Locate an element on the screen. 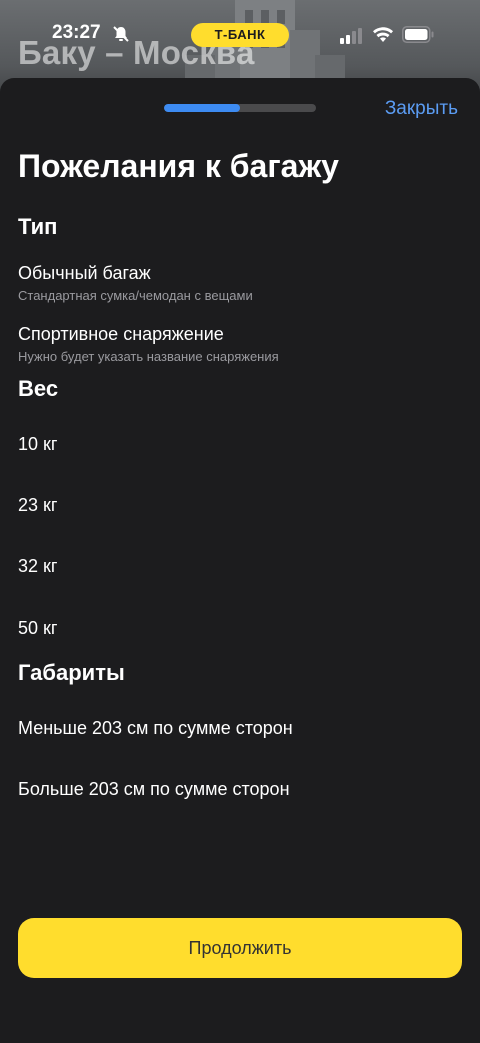 The image size is (480, 1043). option-weight-23: 23 кг is located at coordinates (240, 505).